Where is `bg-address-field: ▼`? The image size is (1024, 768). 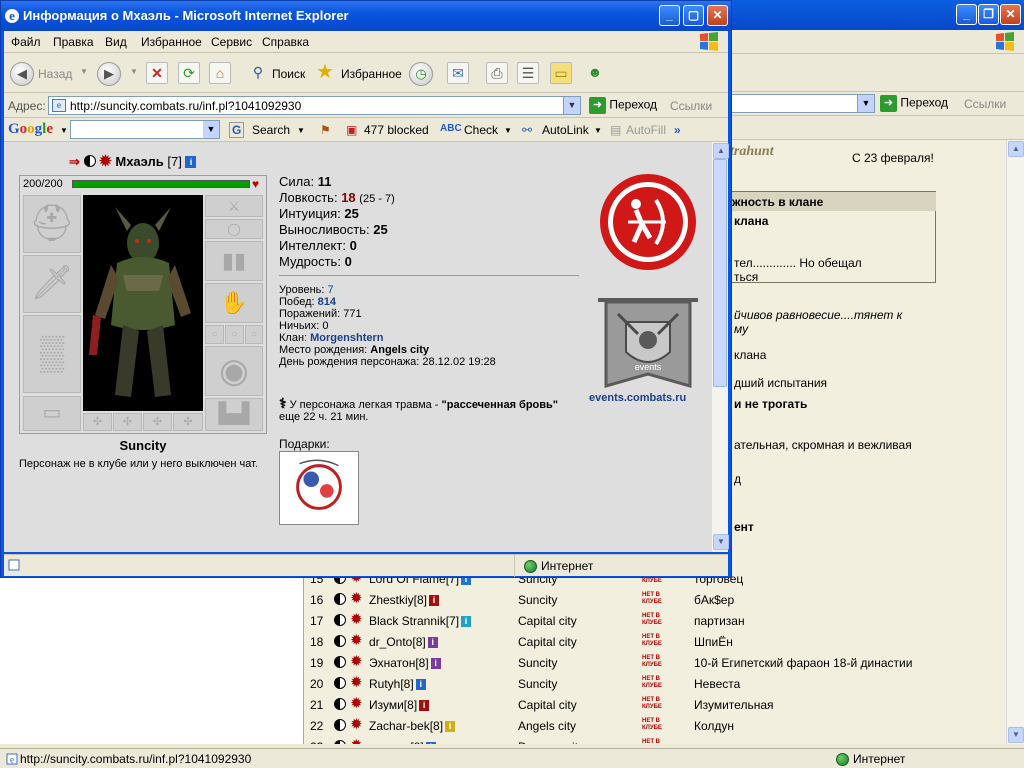
bg-address-field: ▼ is located at coordinates (802, 103).